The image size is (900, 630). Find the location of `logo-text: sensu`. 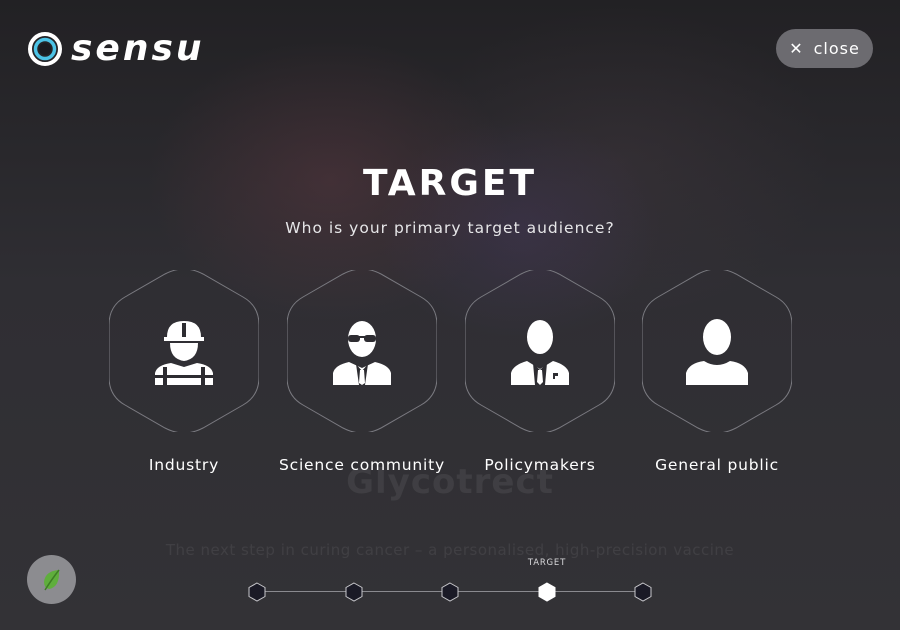

logo-text: sensu is located at coordinates (138, 48).